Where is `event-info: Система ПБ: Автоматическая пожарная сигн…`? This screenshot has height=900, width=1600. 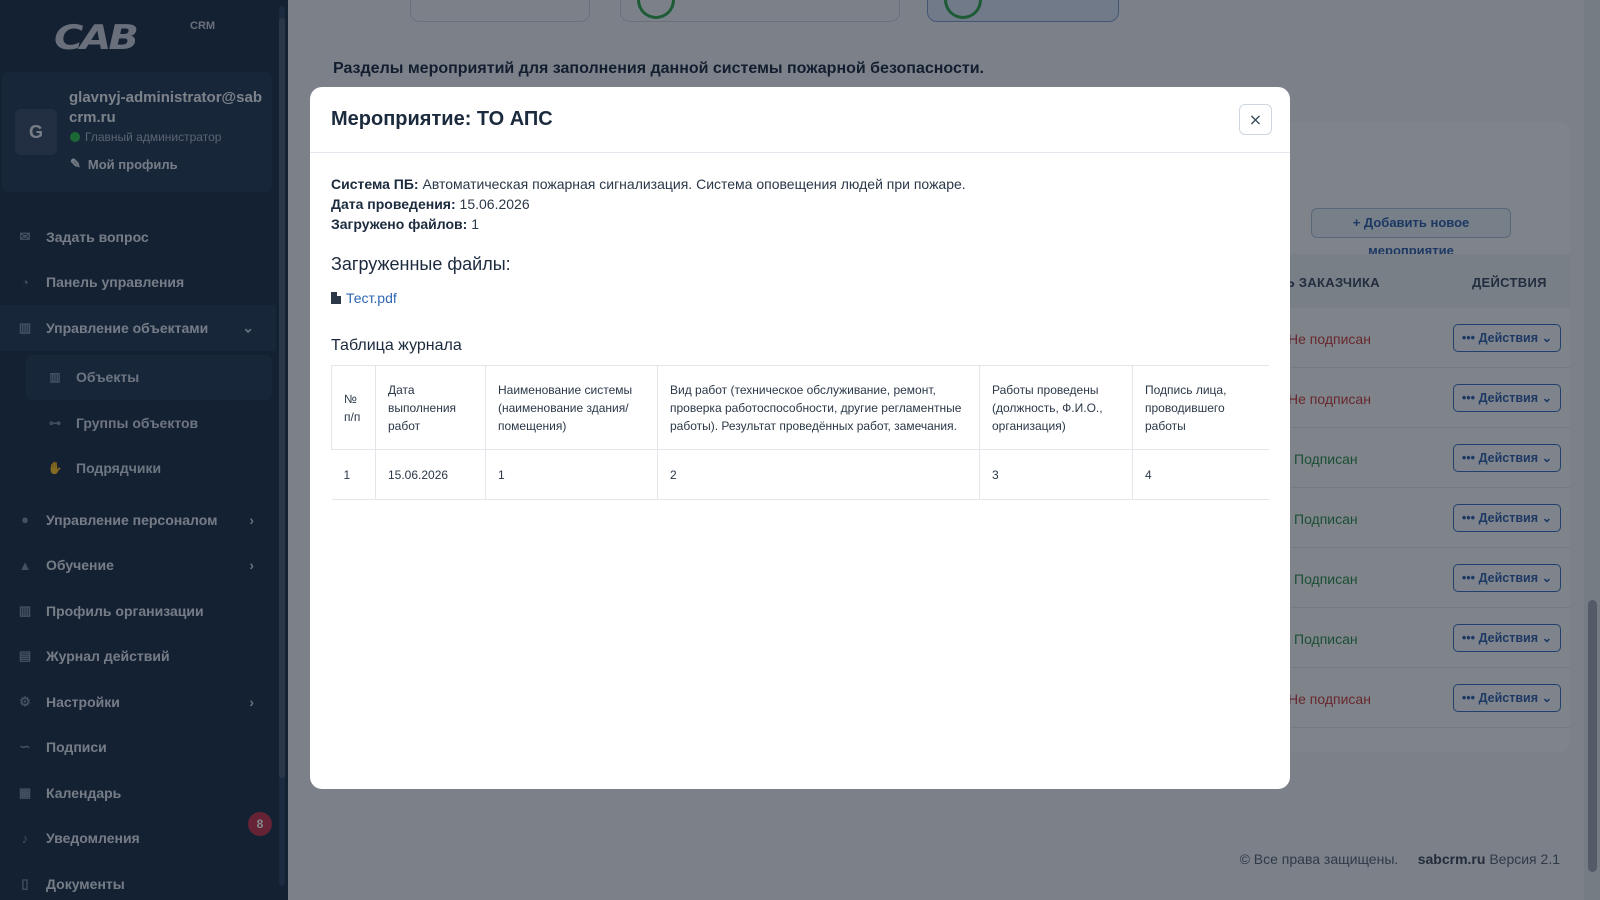 event-info: Система ПБ: Автоматическая пожарная сигн… is located at coordinates (648, 204).